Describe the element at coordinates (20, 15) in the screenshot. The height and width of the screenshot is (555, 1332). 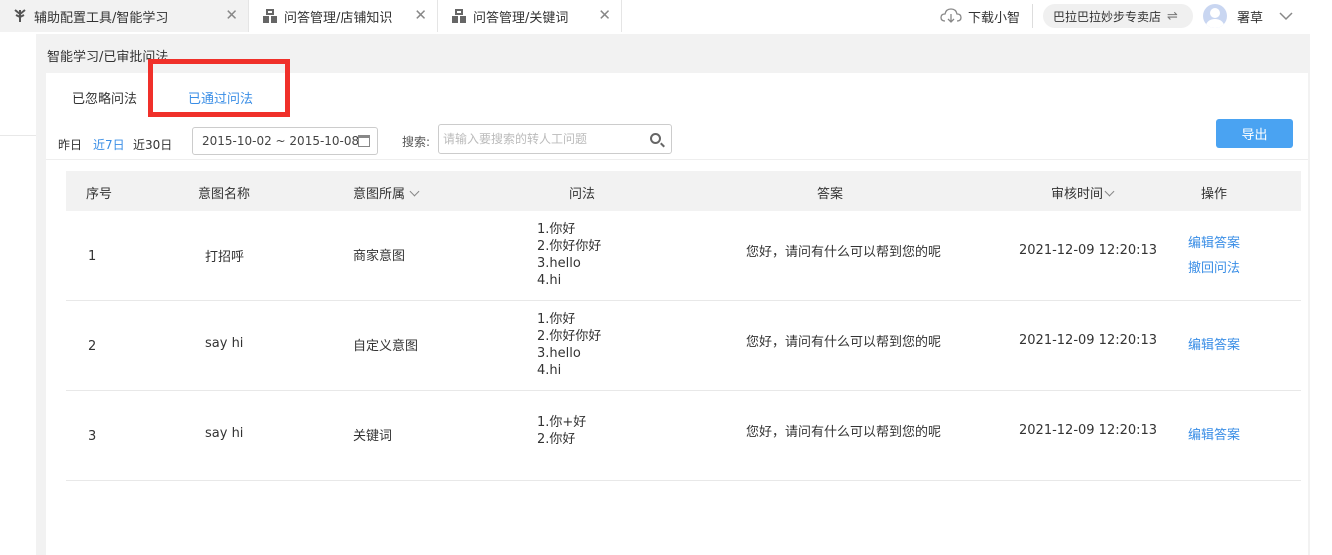
I see `app-logo-icon` at that location.